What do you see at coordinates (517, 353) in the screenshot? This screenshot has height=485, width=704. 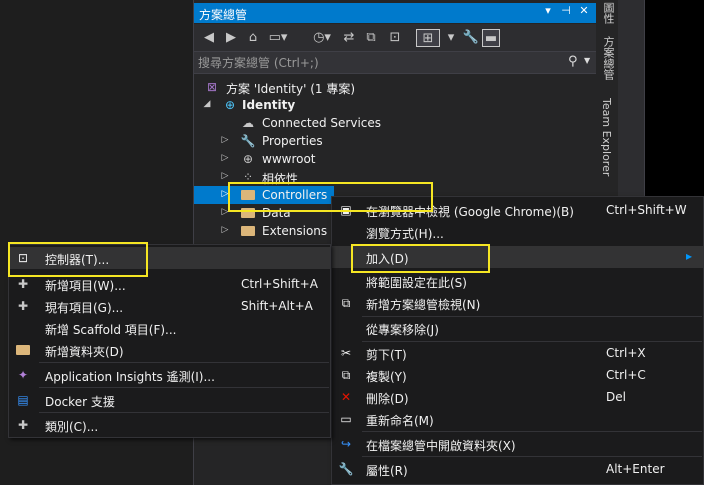 I see `menu-item-cut: ✂ 剪下(T) Ctrl+X` at bounding box center [517, 353].